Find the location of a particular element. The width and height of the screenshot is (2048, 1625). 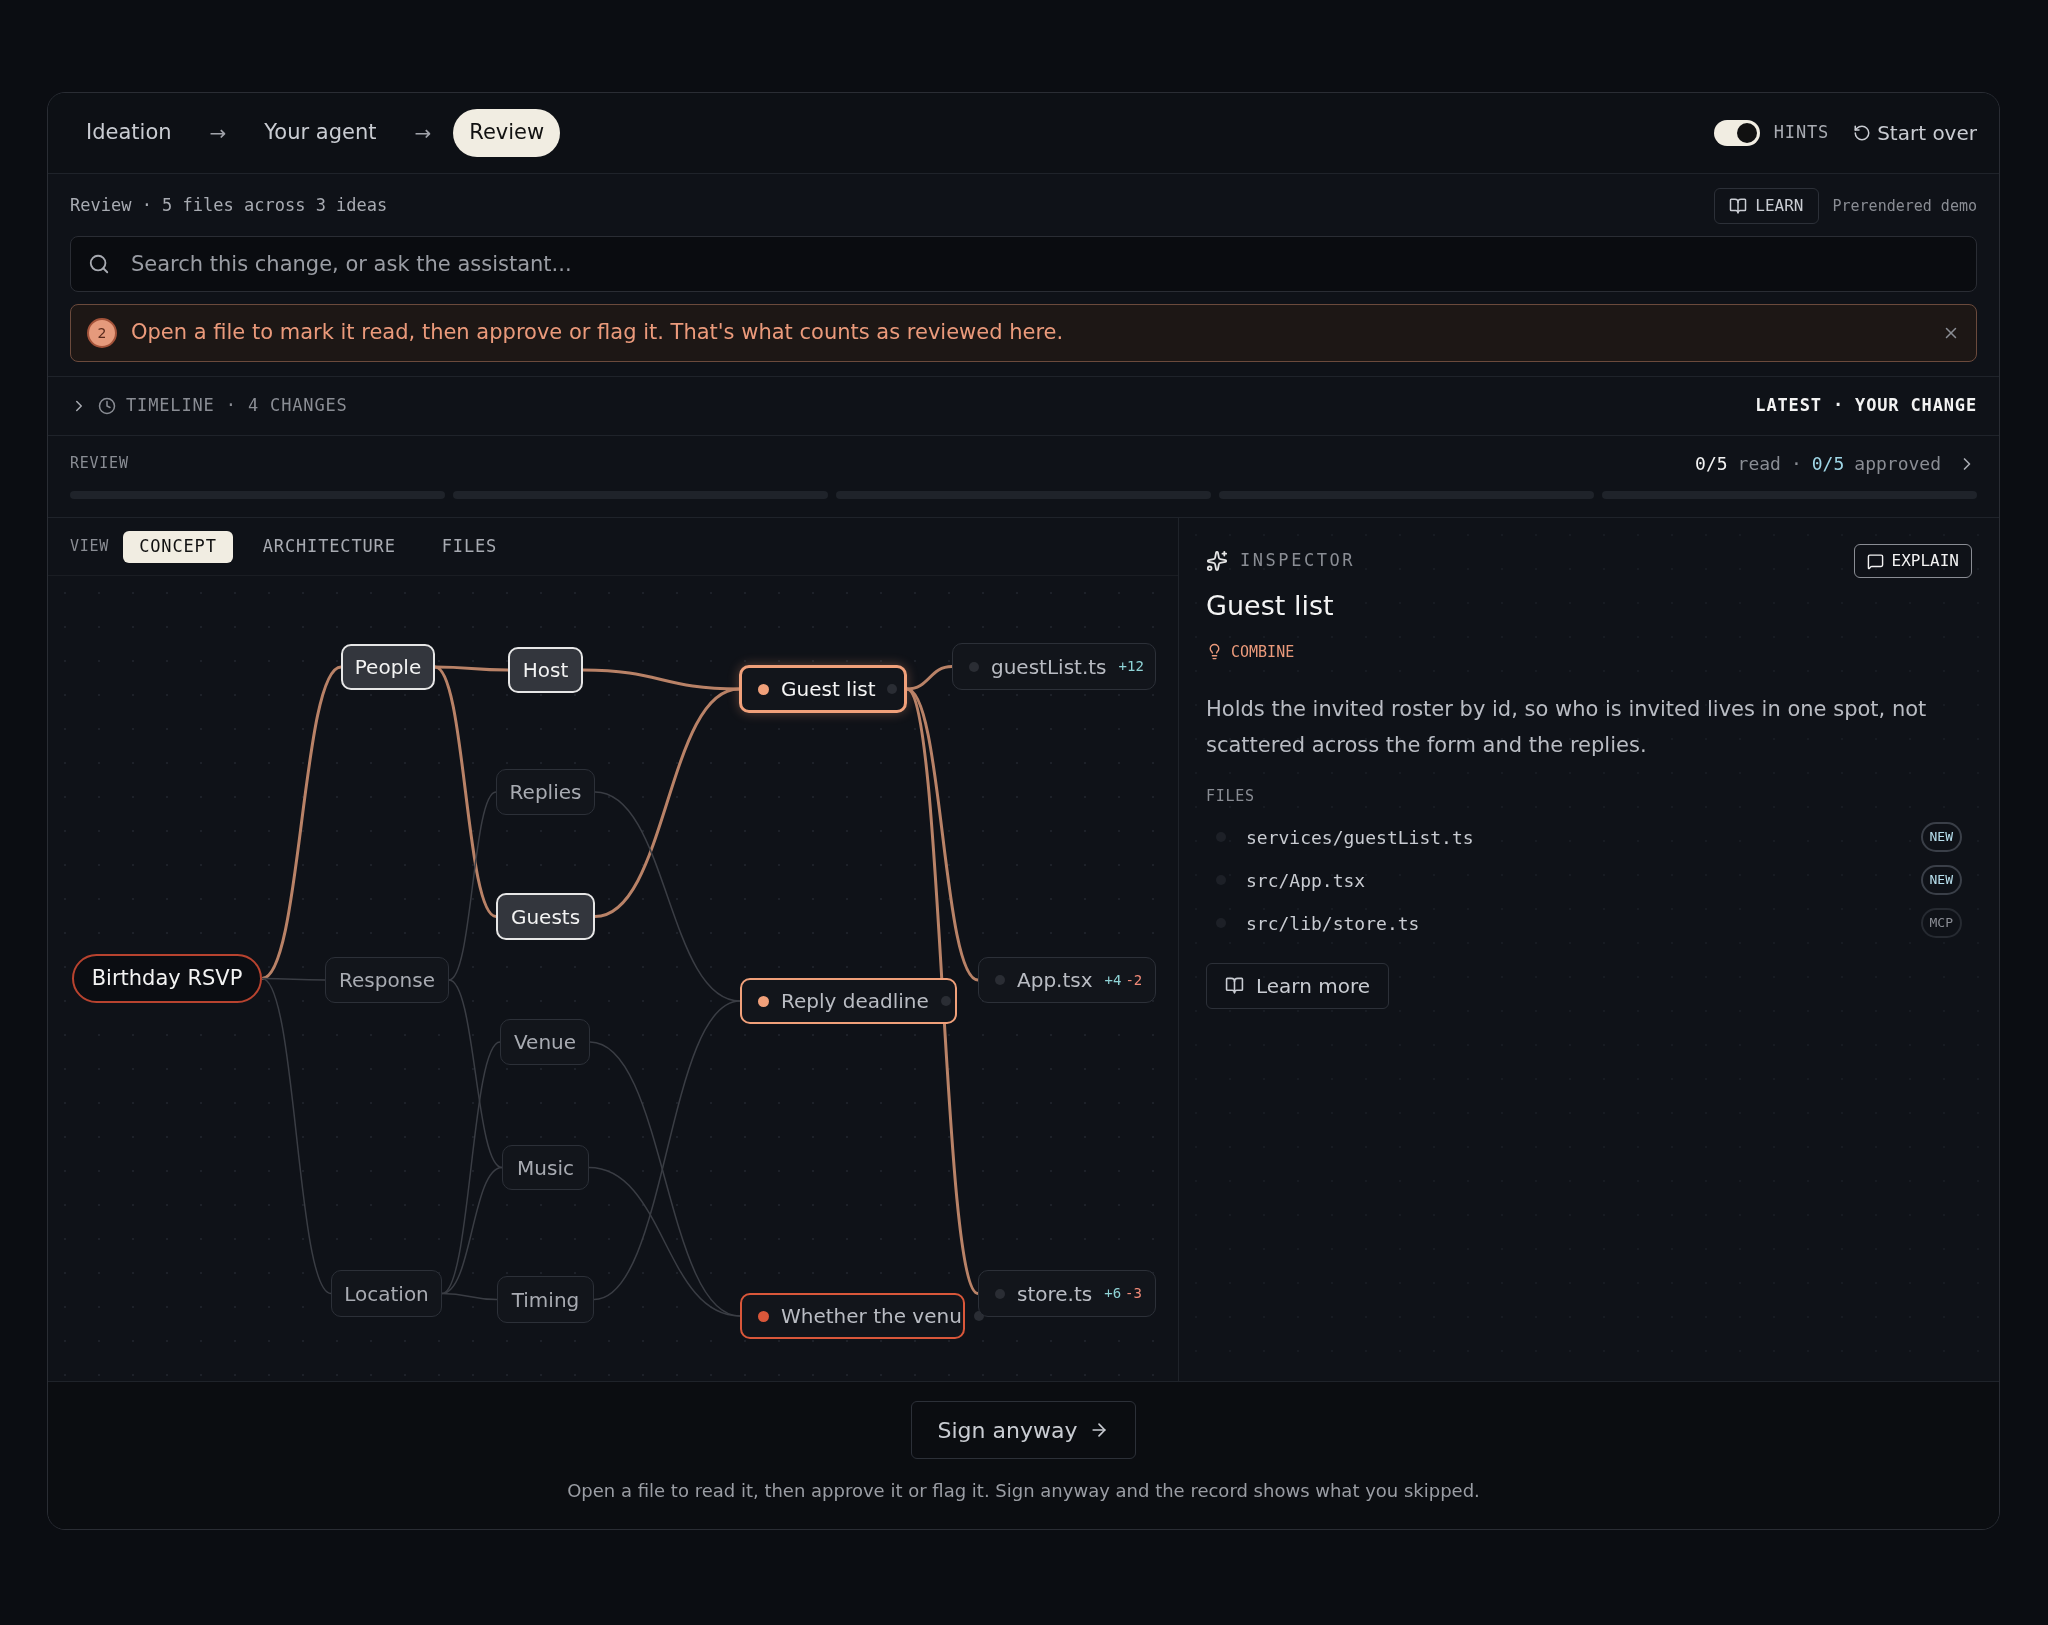

file-node: store.ts +6 -3 is located at coordinates (1067, 1293).